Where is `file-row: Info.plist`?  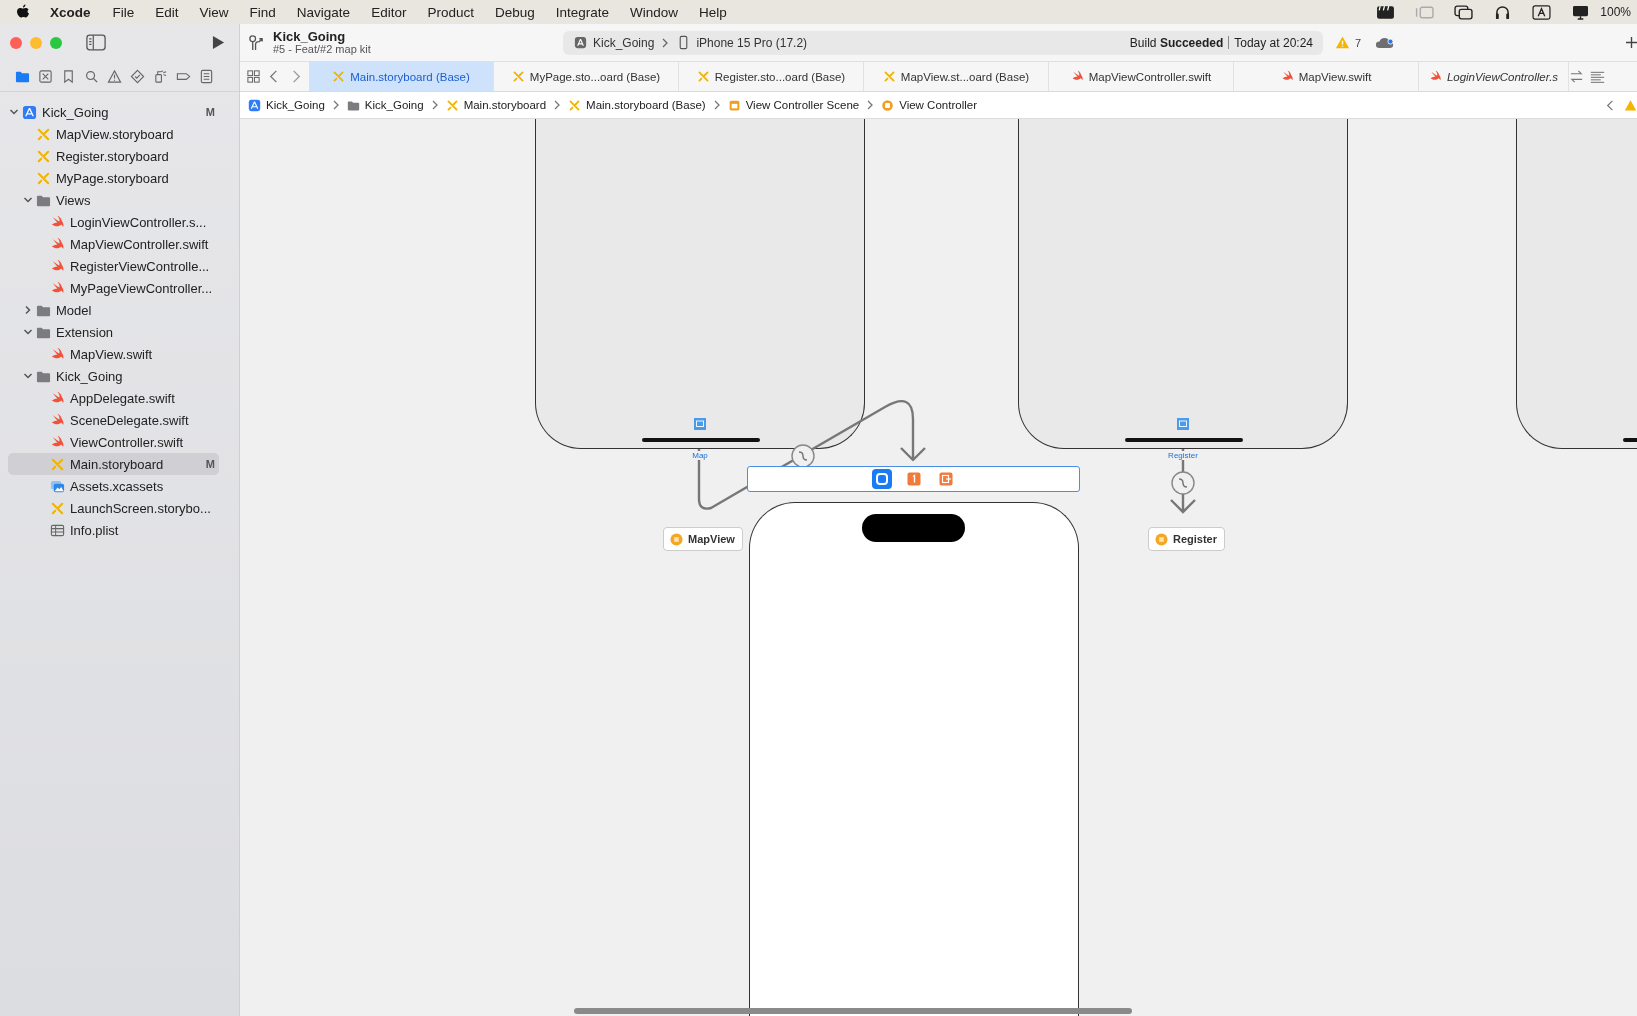
file-row: Info.plist is located at coordinates (113, 530).